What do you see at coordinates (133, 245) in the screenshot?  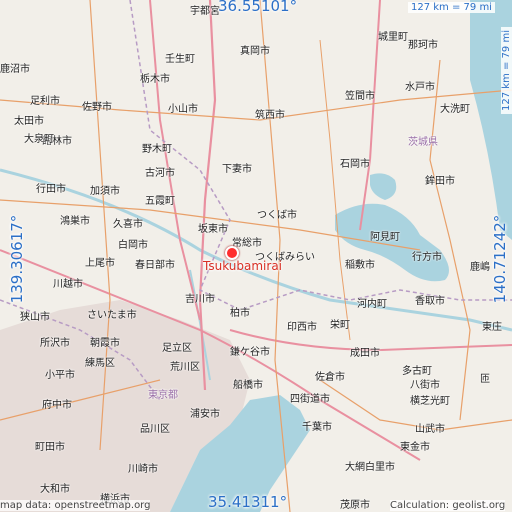 I see `city-label: 白岡市` at bounding box center [133, 245].